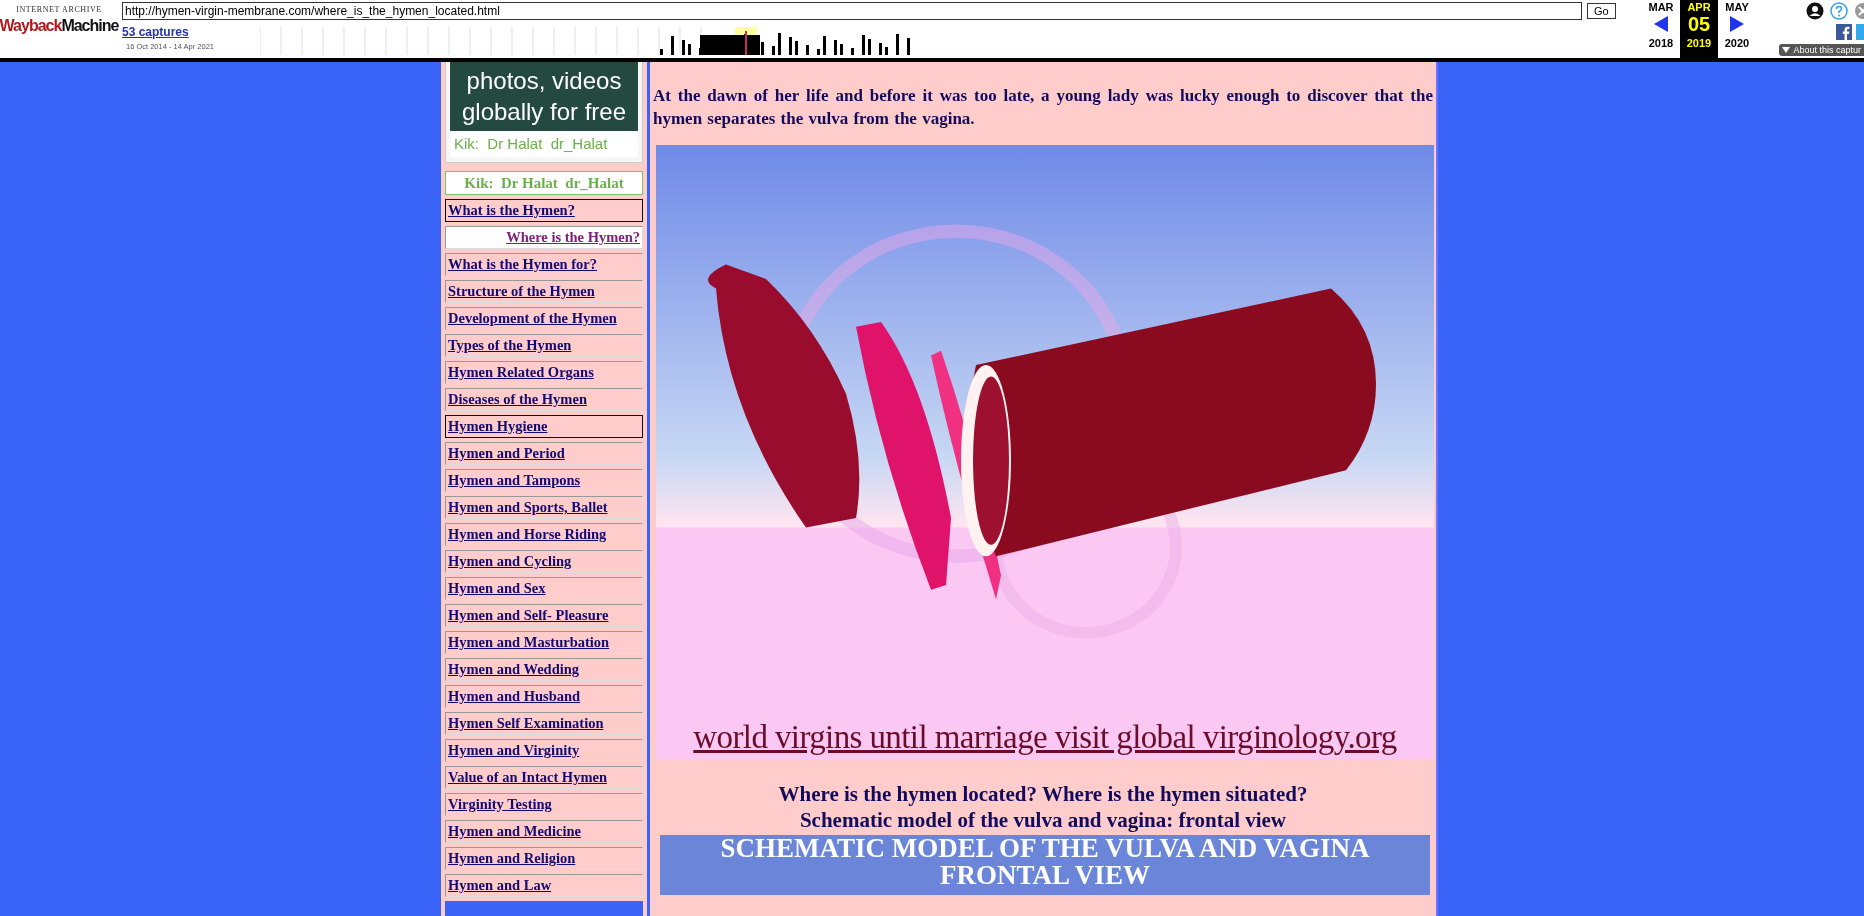  What do you see at coordinates (544, 885) in the screenshot?
I see `nav-link: Hymen and Law` at bounding box center [544, 885].